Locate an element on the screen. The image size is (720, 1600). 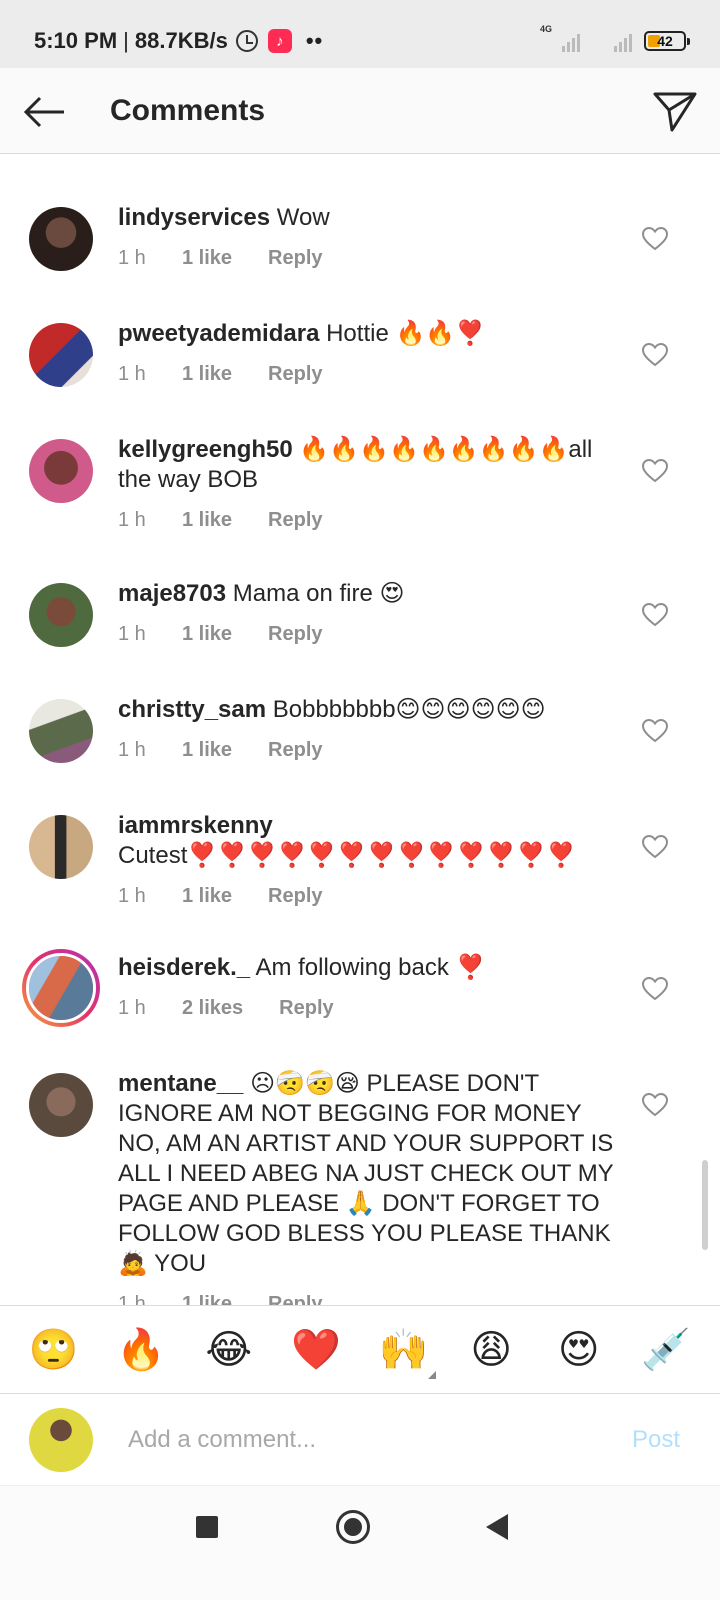
story-ring-avatar is located at coordinates (61, 988).